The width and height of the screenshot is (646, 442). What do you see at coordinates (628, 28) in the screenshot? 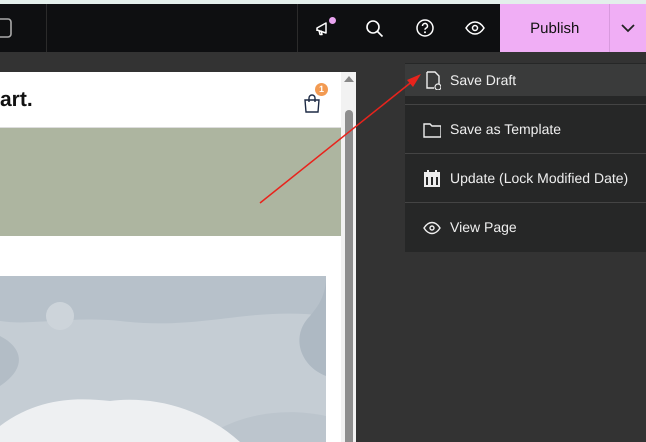
I see `chevron-down-icon` at bounding box center [628, 28].